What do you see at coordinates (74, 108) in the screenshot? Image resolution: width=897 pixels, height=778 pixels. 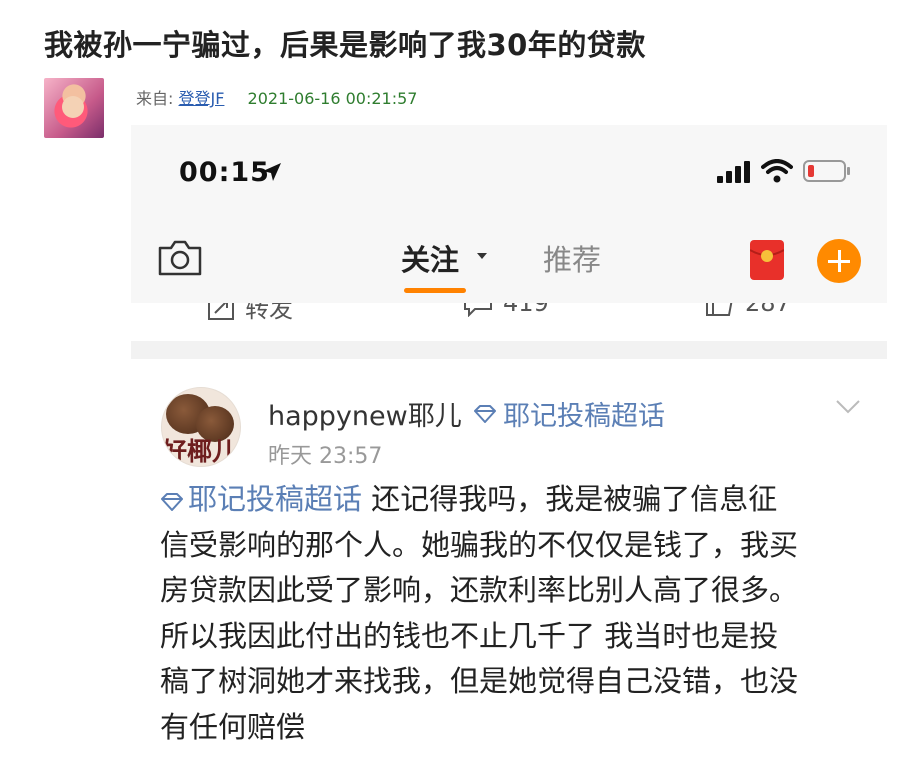 I see `author-avatar` at bounding box center [74, 108].